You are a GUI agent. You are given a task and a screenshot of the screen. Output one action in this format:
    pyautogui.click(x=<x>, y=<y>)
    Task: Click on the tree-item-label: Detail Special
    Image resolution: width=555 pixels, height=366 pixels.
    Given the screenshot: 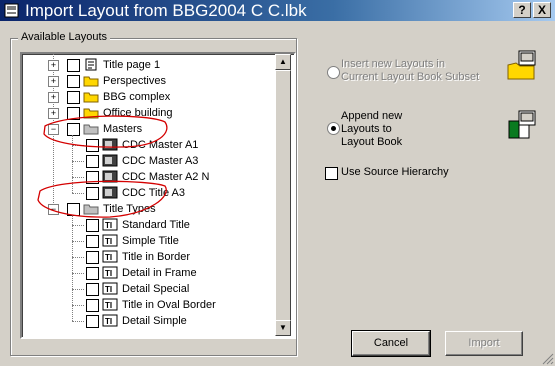 What is the action you would take?
    pyautogui.click(x=156, y=289)
    